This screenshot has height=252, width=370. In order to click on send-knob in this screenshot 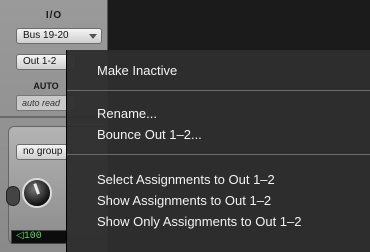, I will do `click(13, 196)`.